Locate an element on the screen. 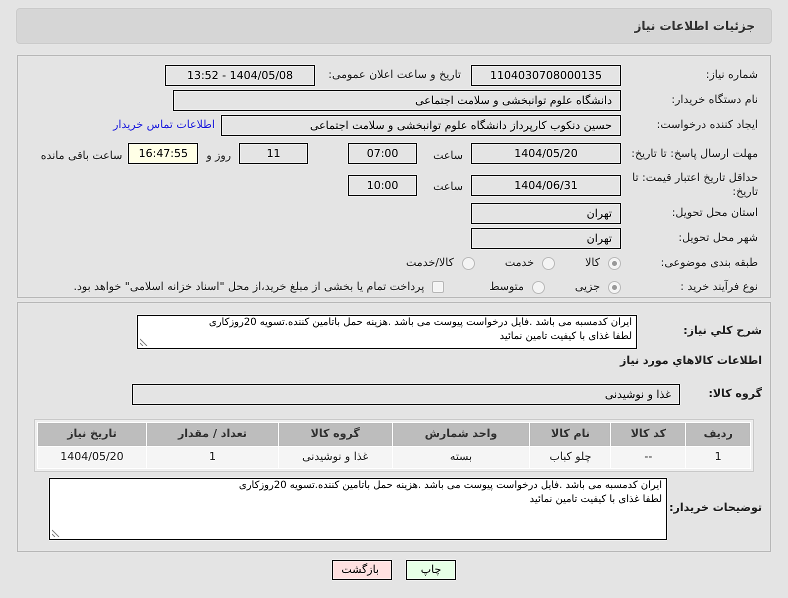  checkbox is located at coordinates (438, 287).